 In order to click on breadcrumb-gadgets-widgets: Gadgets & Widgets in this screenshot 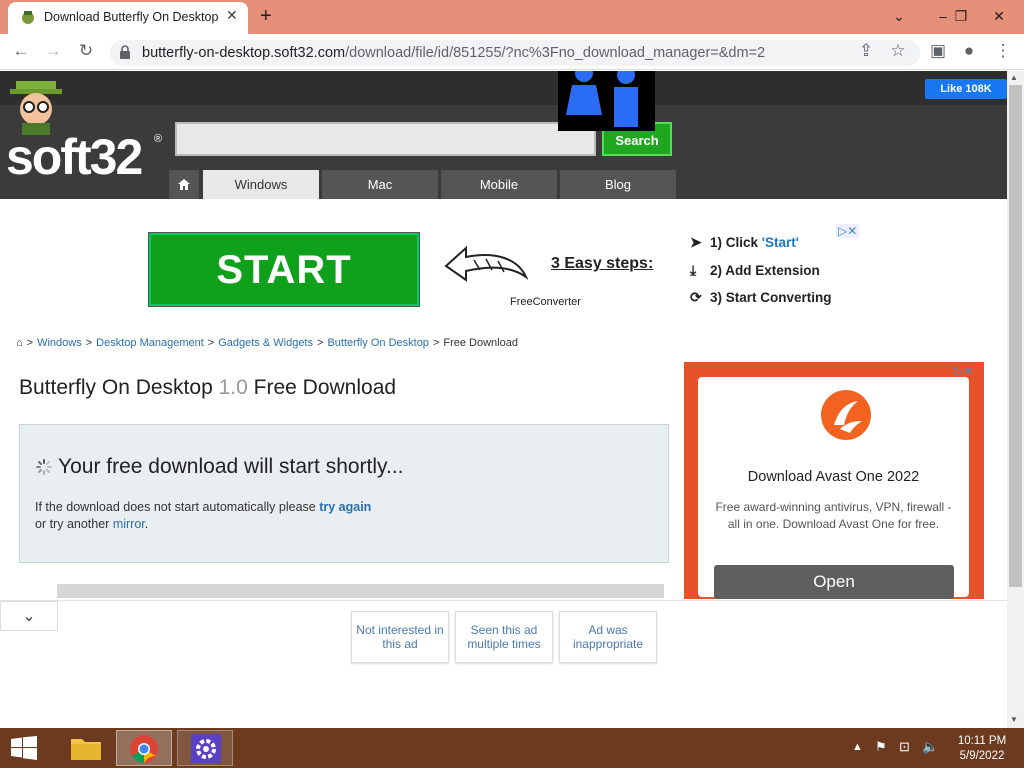, I will do `click(265, 343)`.